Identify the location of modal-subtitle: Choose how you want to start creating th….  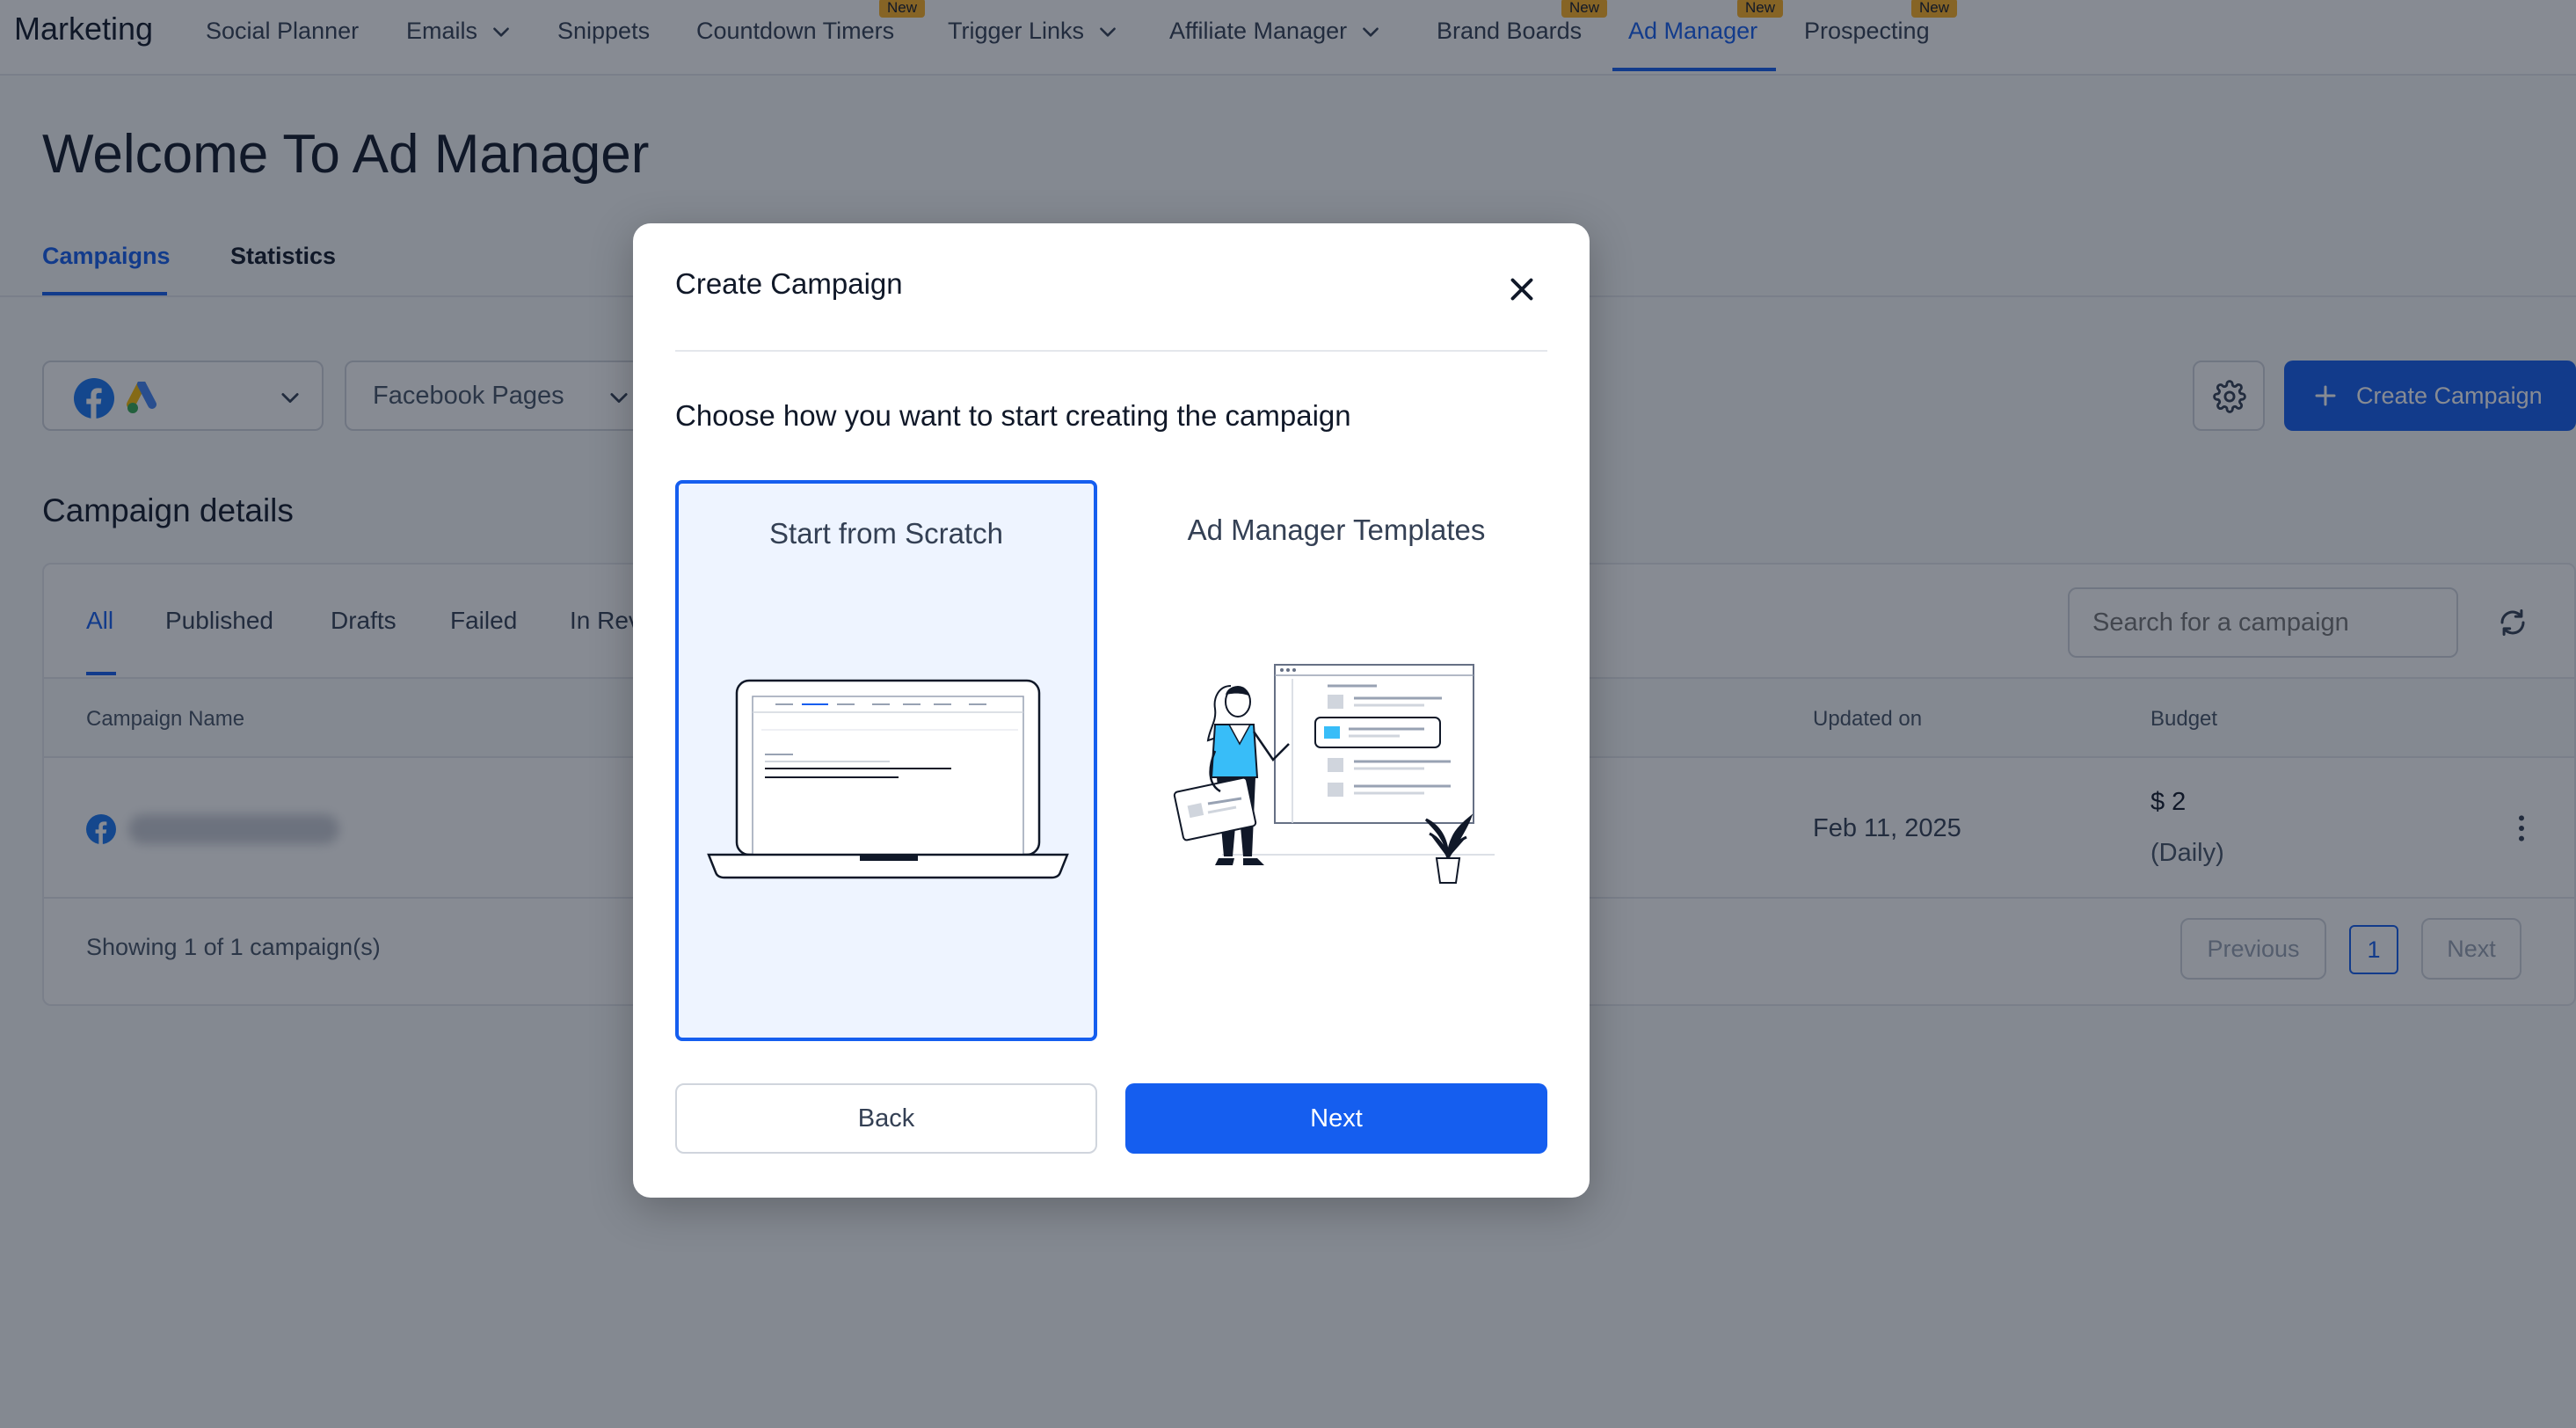
(1013, 415).